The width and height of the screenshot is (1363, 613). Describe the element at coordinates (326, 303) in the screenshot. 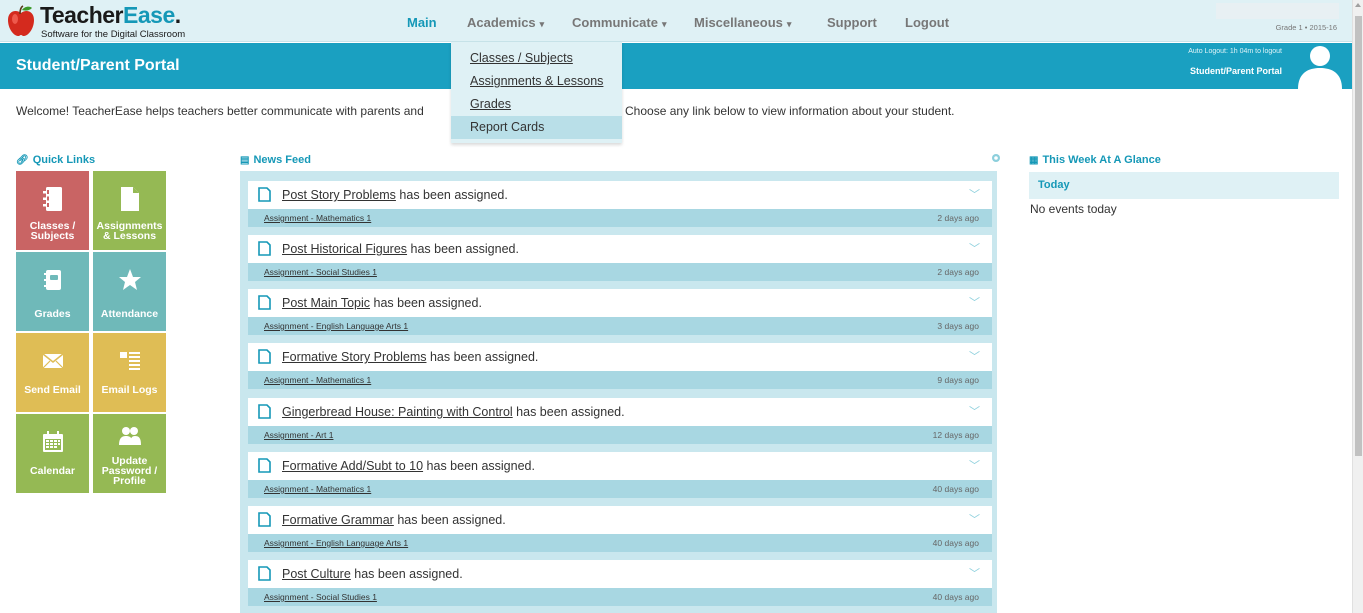

I see `assignment-link: Post Main Topic` at that location.